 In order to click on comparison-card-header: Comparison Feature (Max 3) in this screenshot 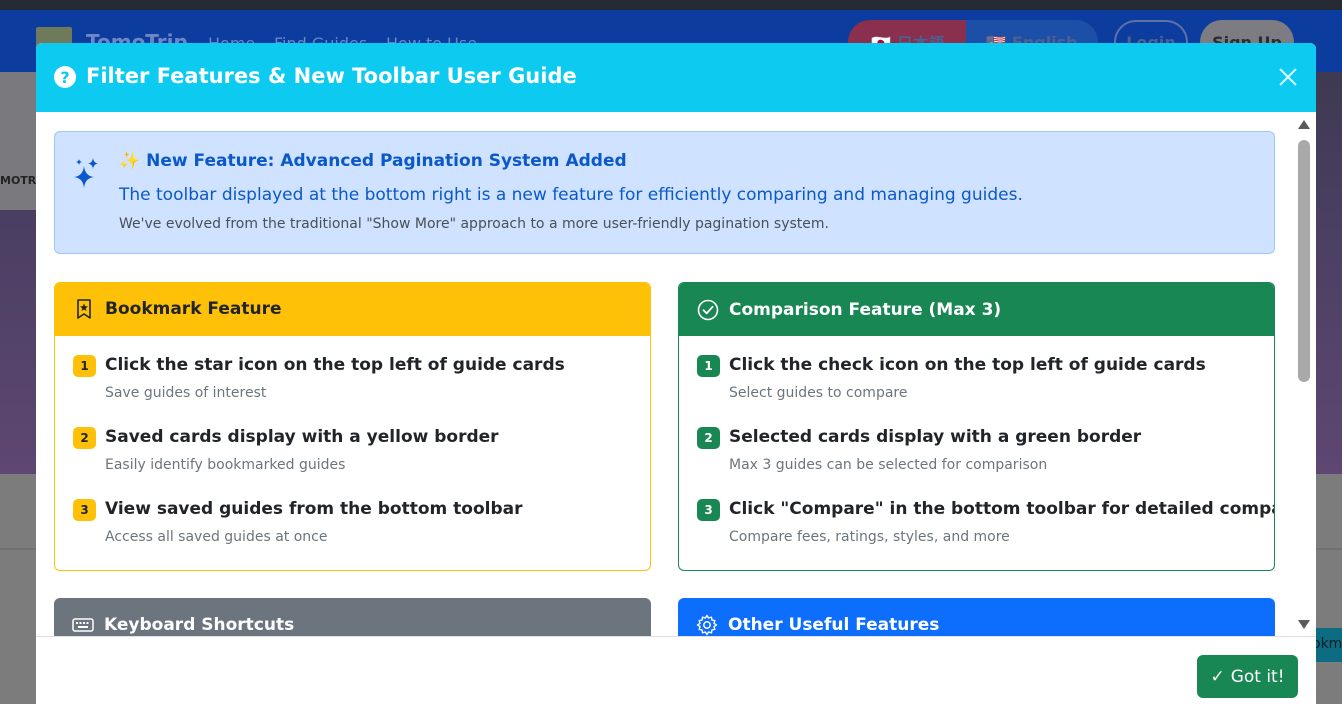, I will do `click(976, 309)`.